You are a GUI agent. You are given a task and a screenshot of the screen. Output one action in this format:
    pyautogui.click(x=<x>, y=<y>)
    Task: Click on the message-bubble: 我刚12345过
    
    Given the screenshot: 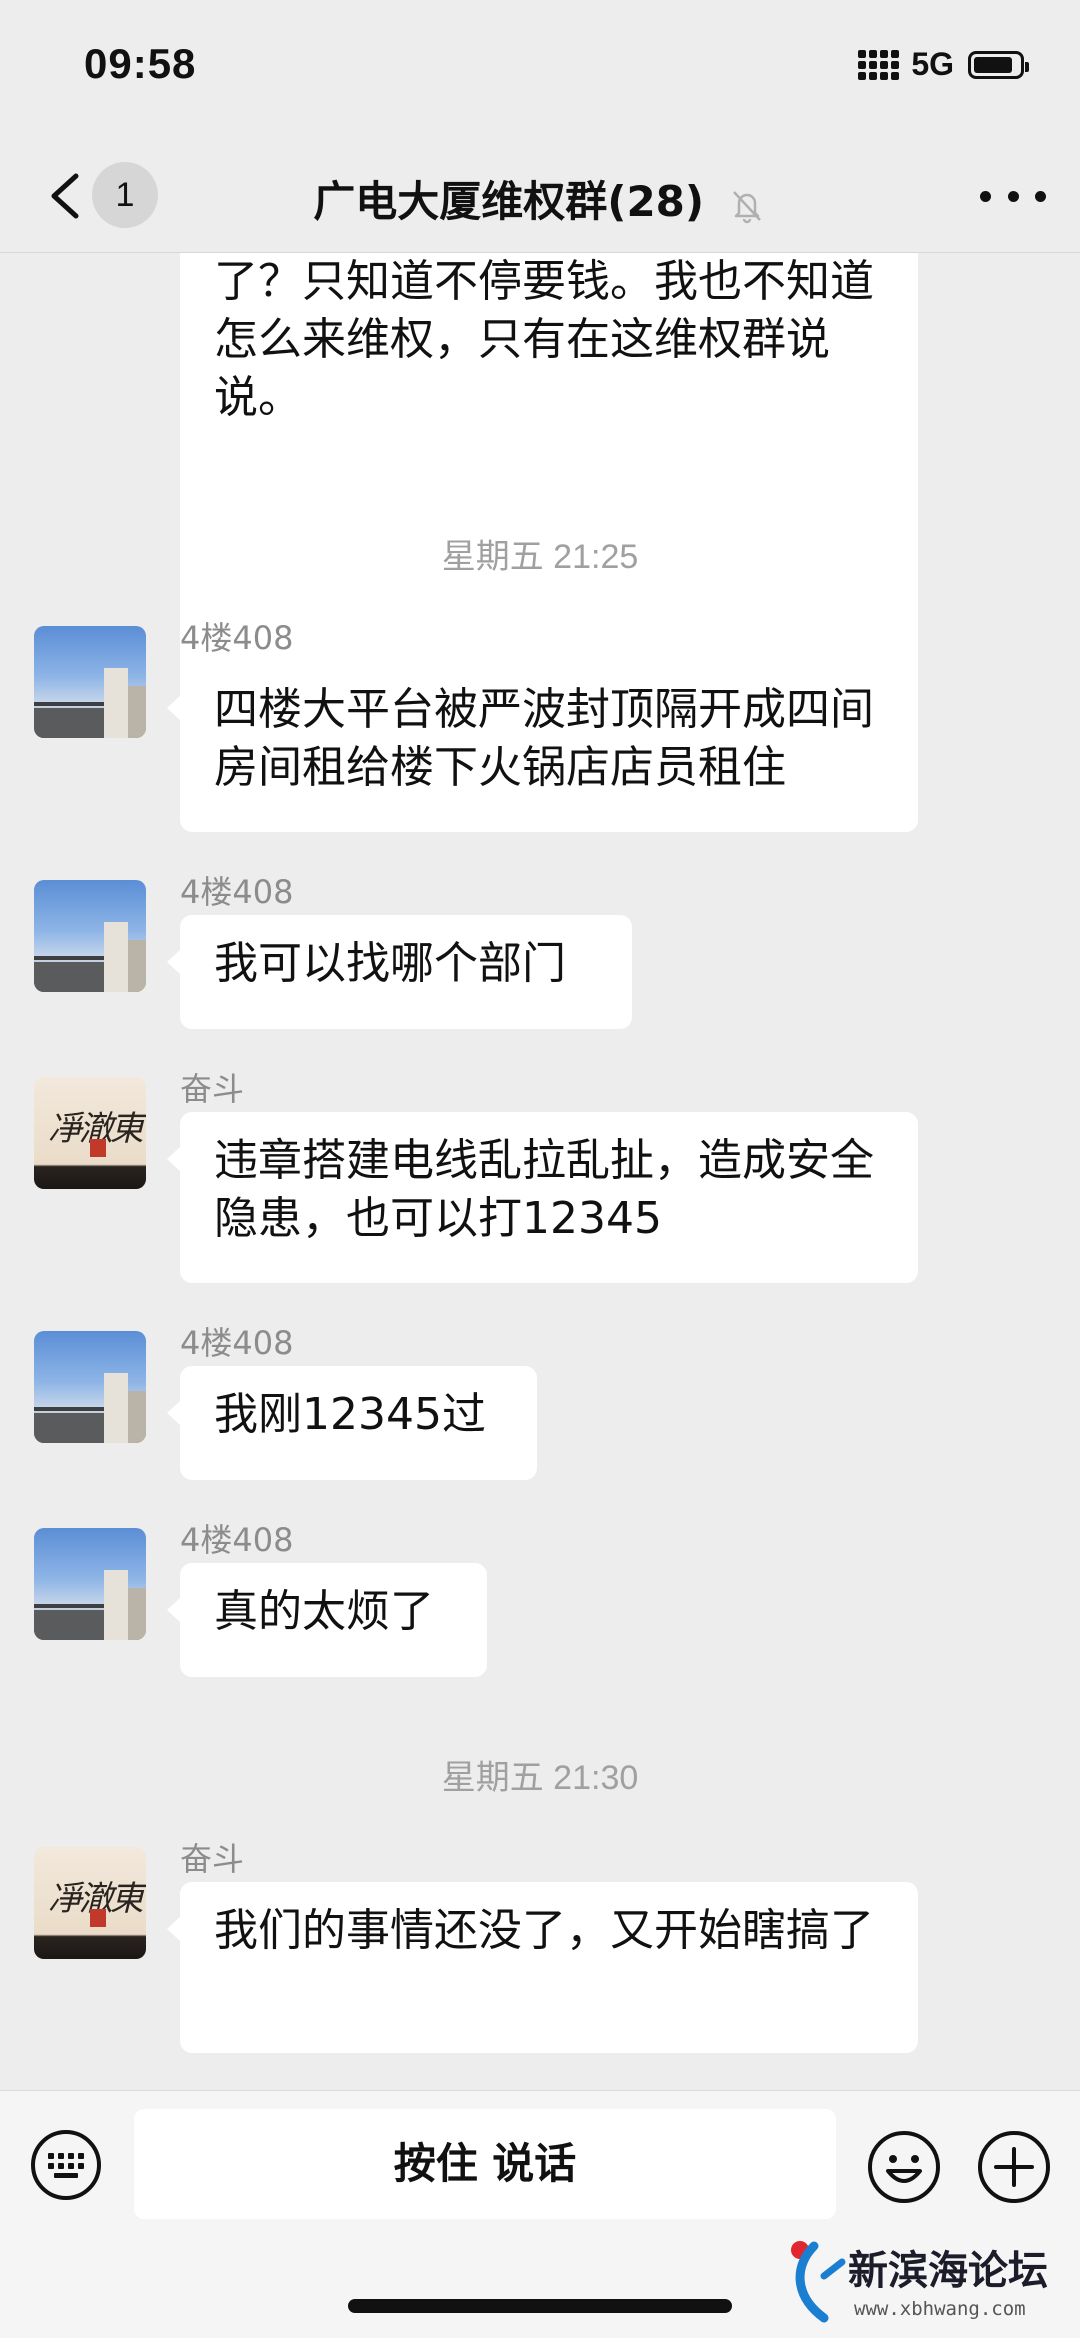 What is the action you would take?
    pyautogui.click(x=352, y=1423)
    